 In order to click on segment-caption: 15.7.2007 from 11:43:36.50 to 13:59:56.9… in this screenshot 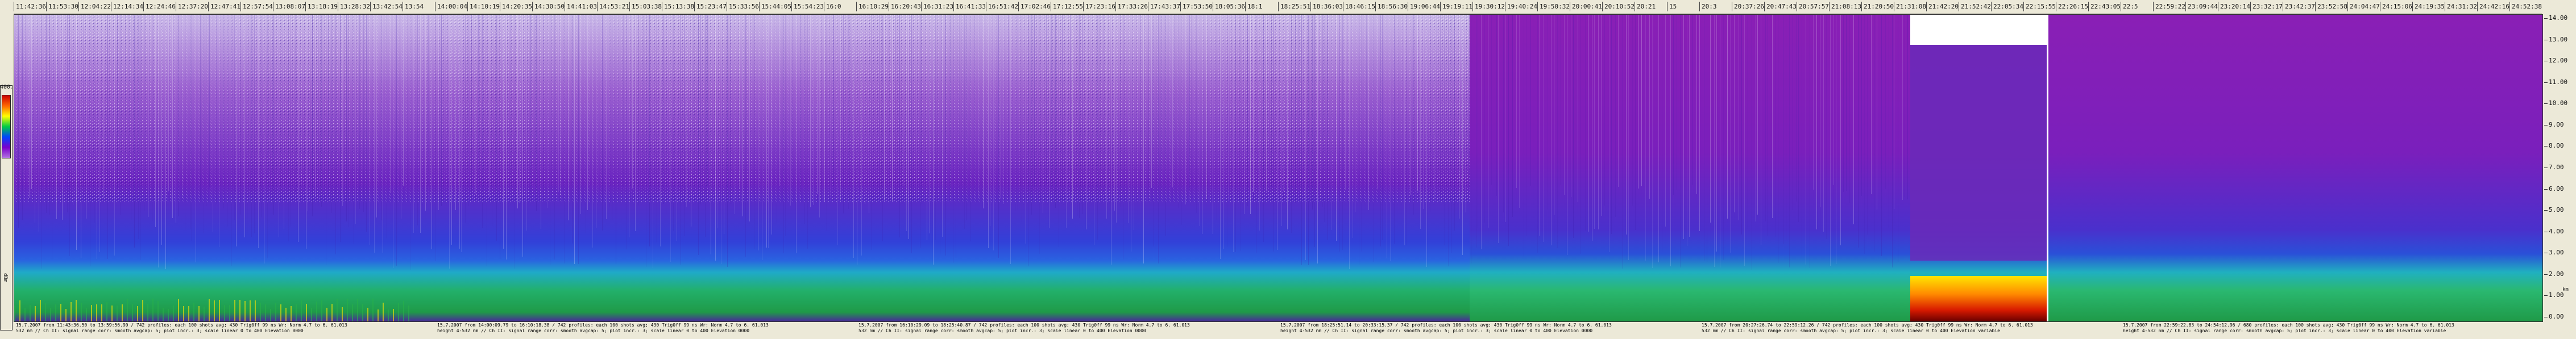, I will do `click(182, 328)`.